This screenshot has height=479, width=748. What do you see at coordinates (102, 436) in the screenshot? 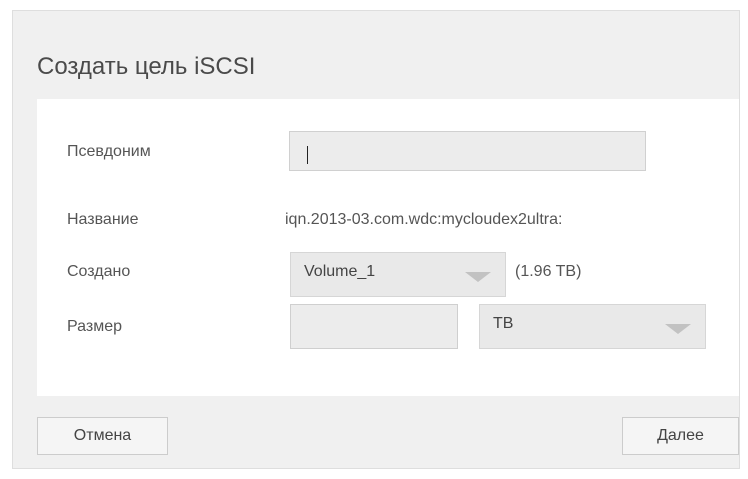
I see `cancel-button: Отмена` at bounding box center [102, 436].